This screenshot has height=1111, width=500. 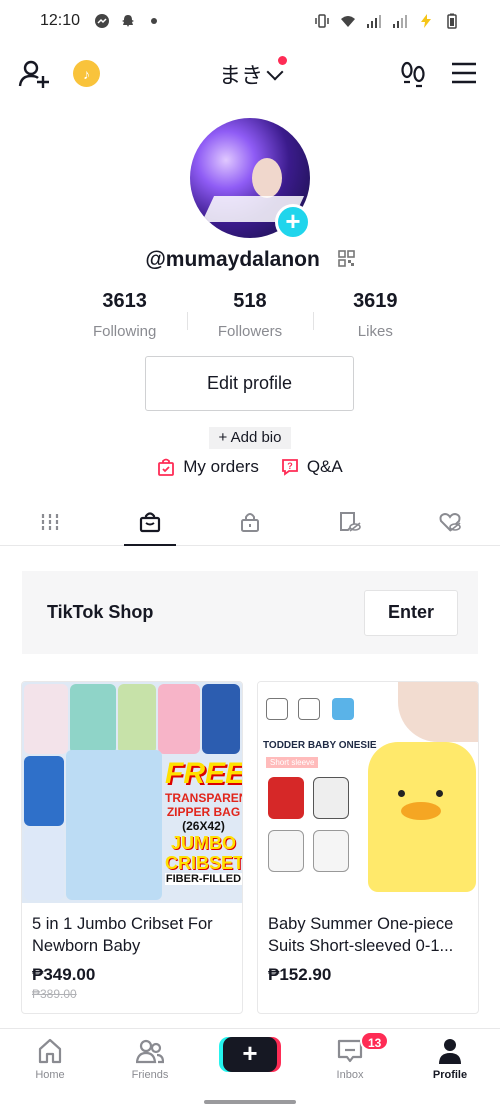 I want to click on lock-icon, so click(x=250, y=522).